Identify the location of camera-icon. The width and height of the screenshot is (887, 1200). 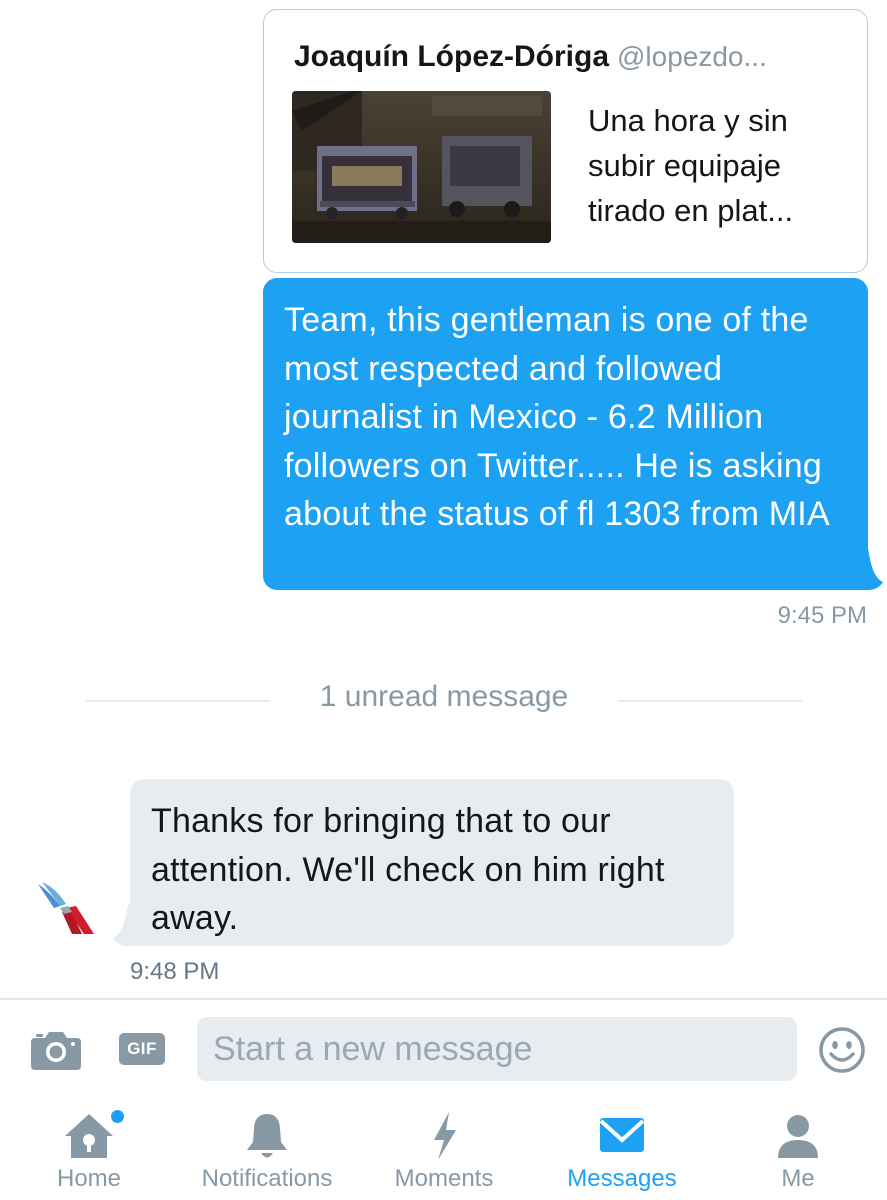
(56, 1050).